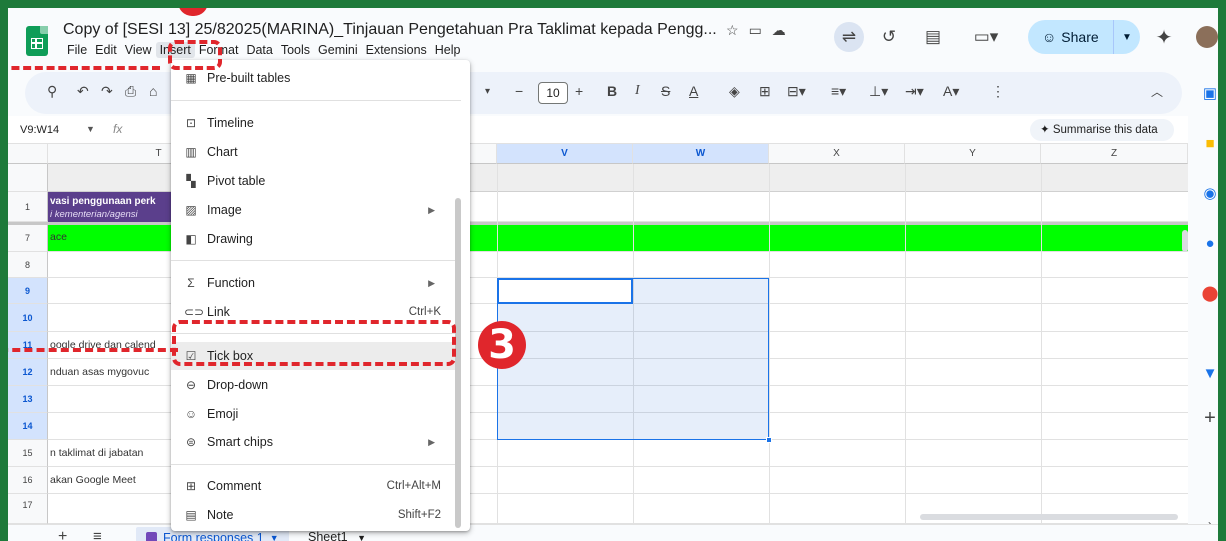  I want to click on keep-icon: ■, so click(1209, 144).